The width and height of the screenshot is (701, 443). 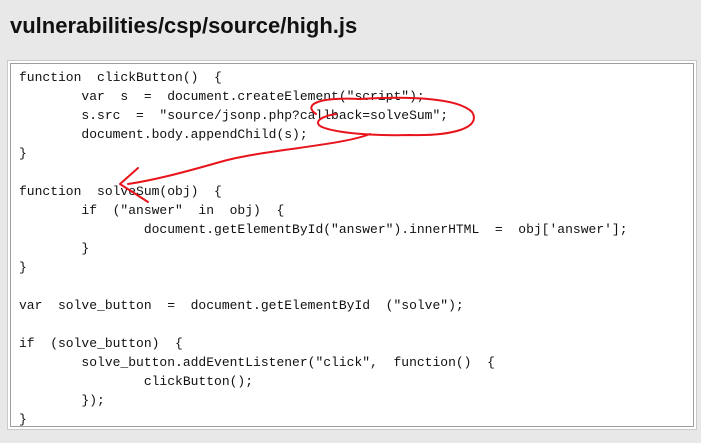 I want to click on code-line-5: }, so click(x=23, y=153).